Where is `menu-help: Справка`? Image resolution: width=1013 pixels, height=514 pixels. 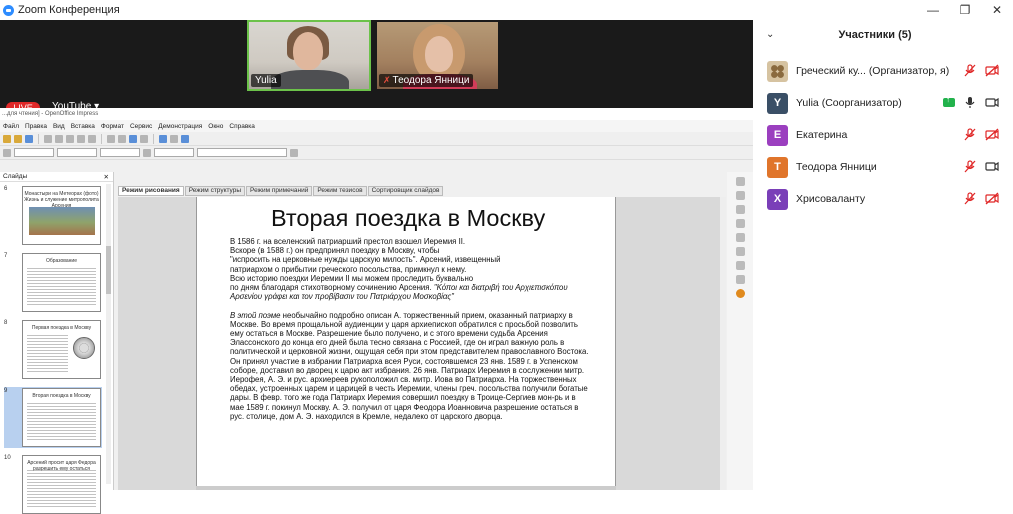 menu-help: Справка is located at coordinates (242, 126).